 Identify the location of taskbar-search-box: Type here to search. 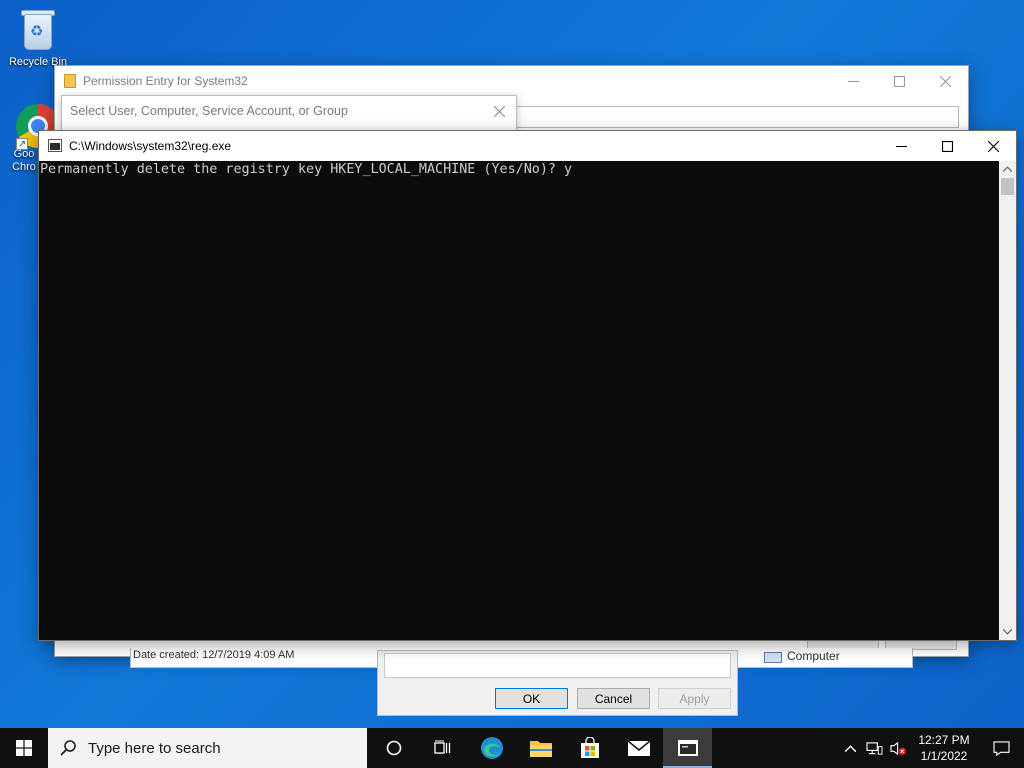
(207, 748).